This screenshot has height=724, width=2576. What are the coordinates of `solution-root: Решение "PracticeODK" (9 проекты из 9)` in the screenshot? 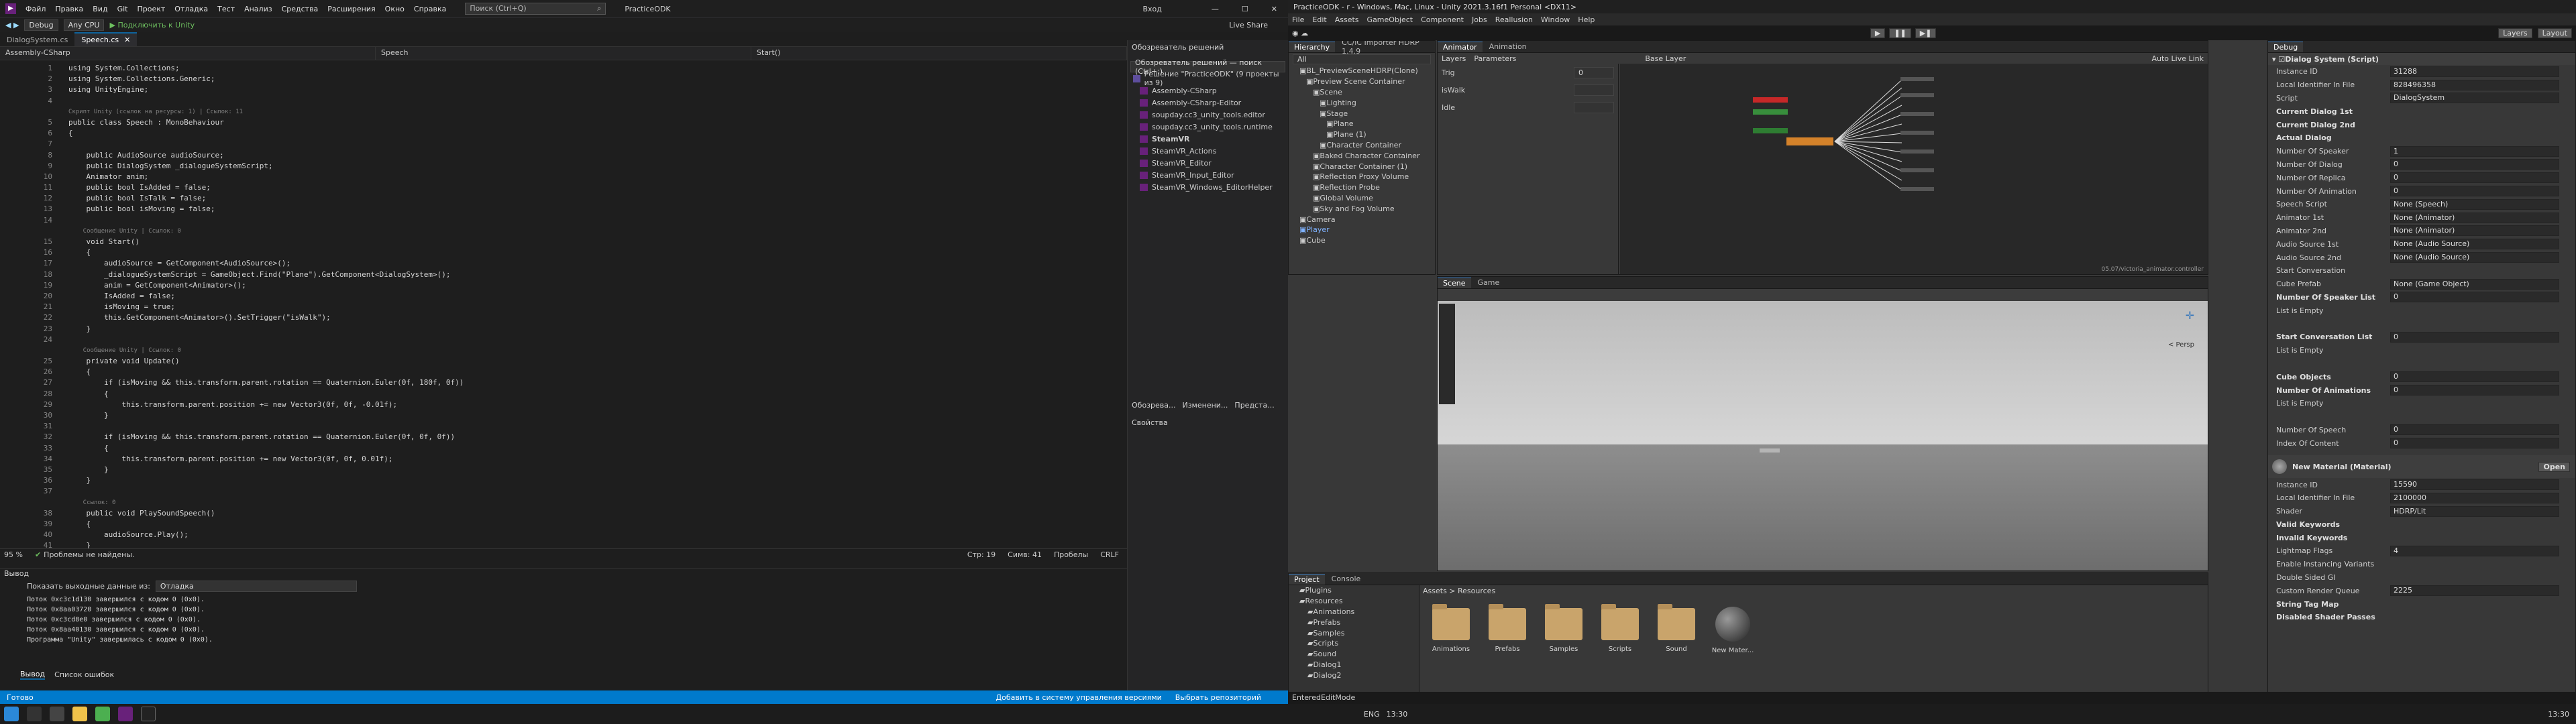 It's located at (1208, 78).